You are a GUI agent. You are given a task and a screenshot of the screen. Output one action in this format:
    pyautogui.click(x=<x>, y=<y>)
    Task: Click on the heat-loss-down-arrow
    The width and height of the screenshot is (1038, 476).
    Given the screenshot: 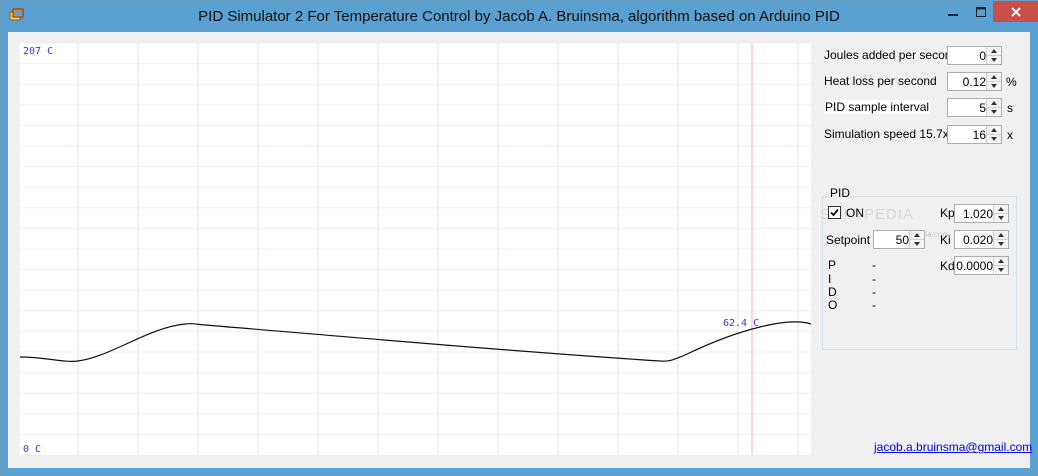 What is the action you would take?
    pyautogui.click(x=994, y=86)
    